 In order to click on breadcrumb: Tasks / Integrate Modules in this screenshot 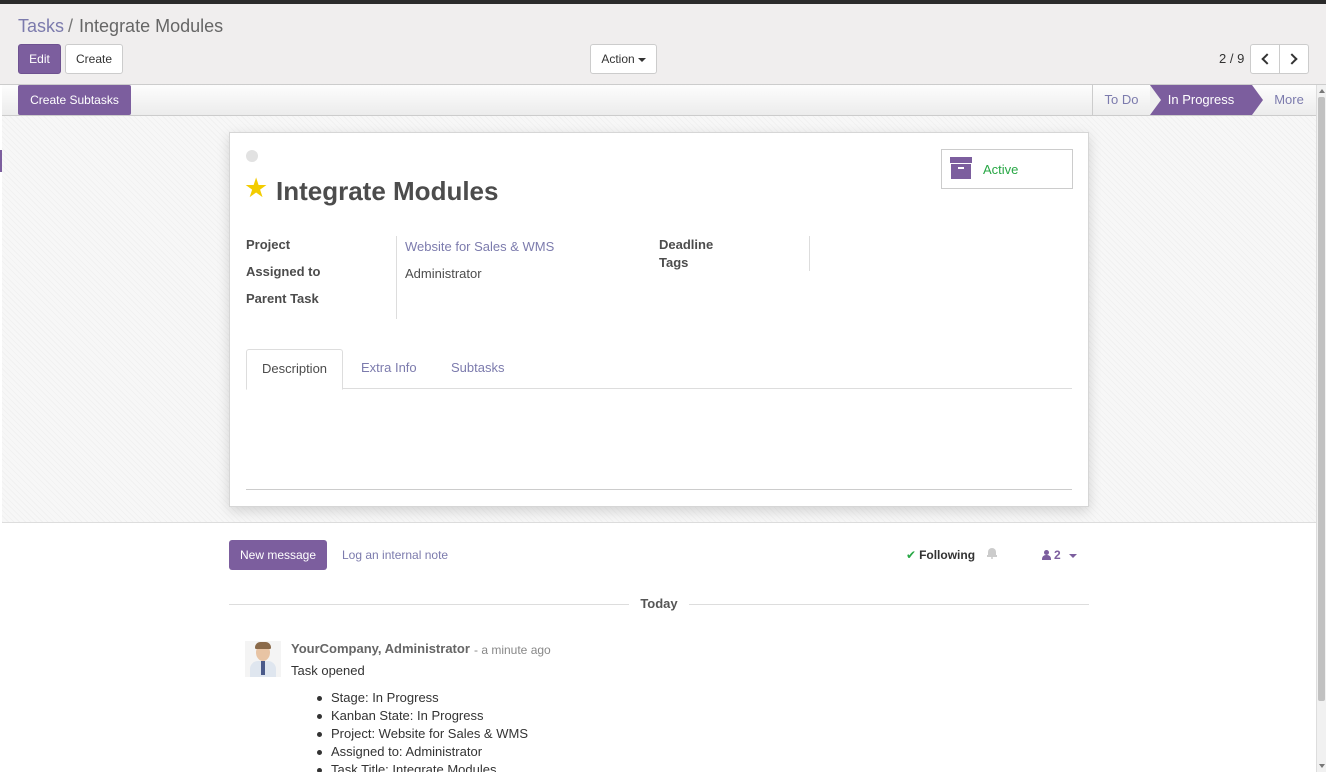, I will do `click(120, 26)`.